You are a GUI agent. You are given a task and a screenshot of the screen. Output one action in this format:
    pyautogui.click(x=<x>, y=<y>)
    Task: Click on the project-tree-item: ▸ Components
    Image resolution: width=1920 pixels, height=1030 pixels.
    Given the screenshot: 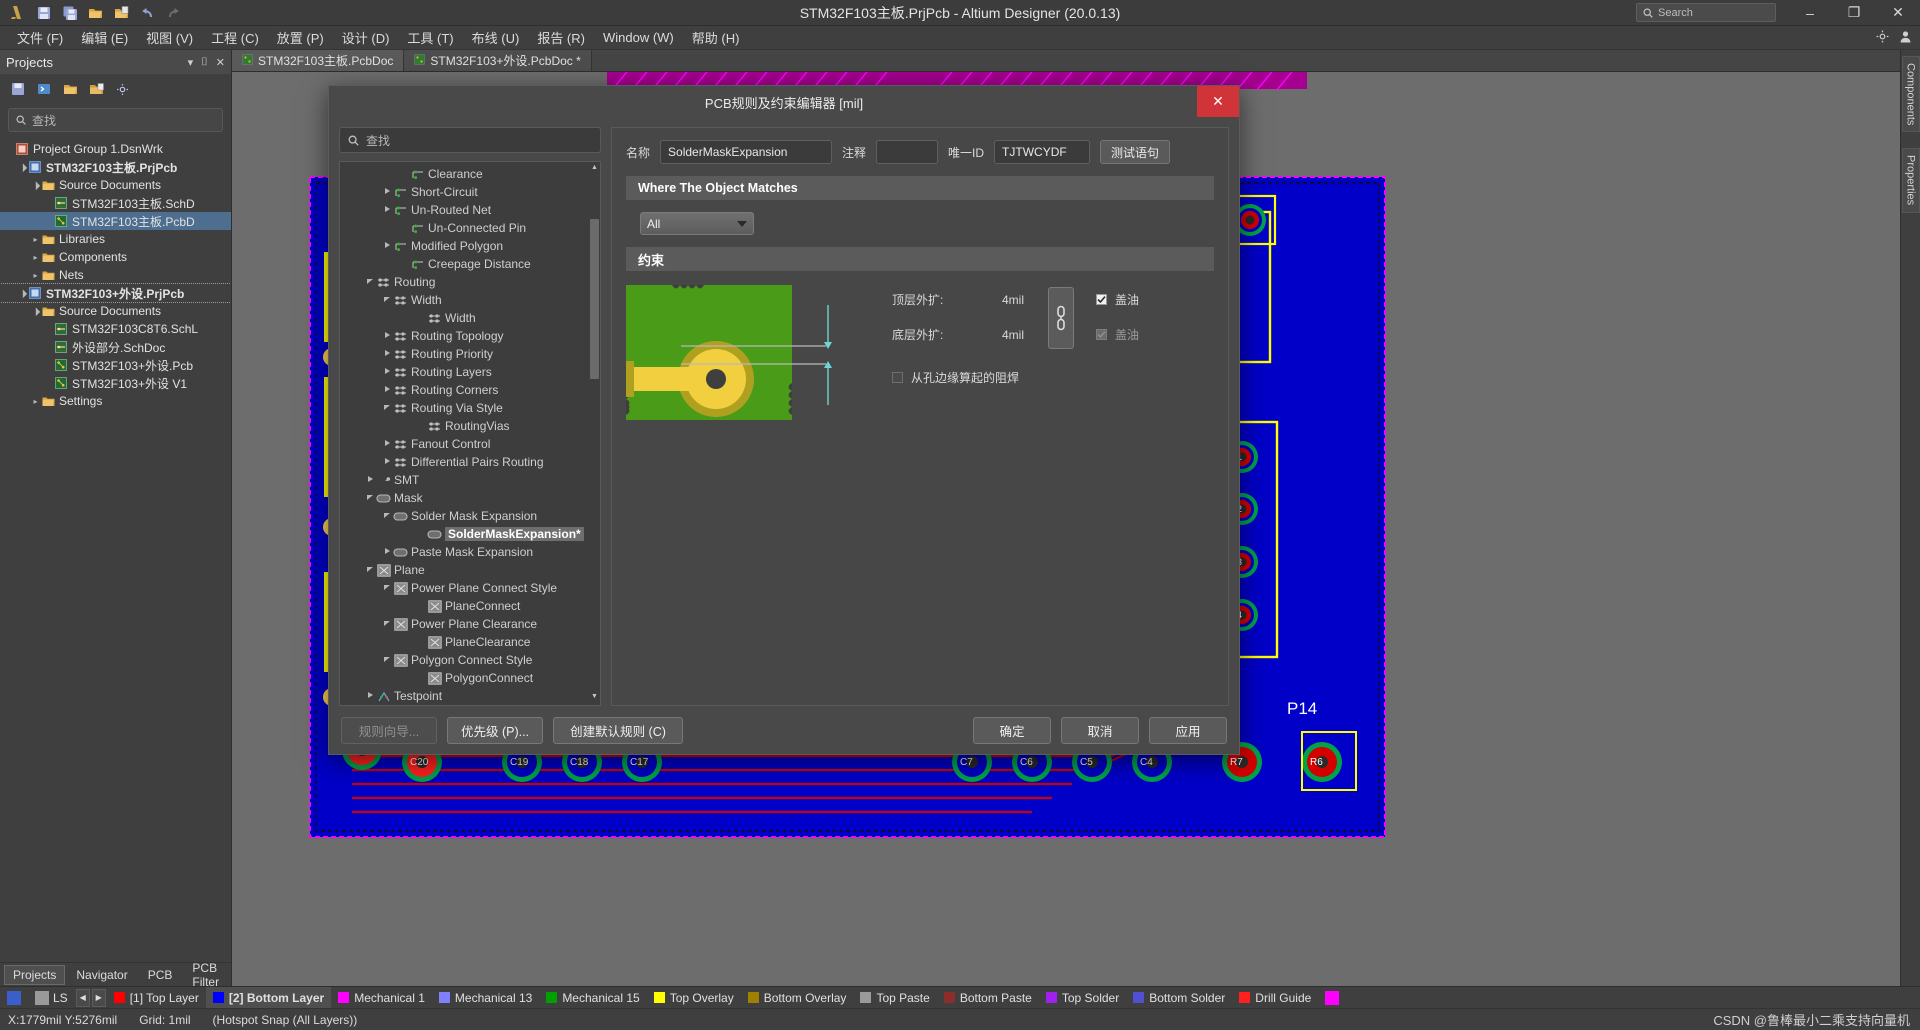 What is the action you would take?
    pyautogui.click(x=115, y=257)
    